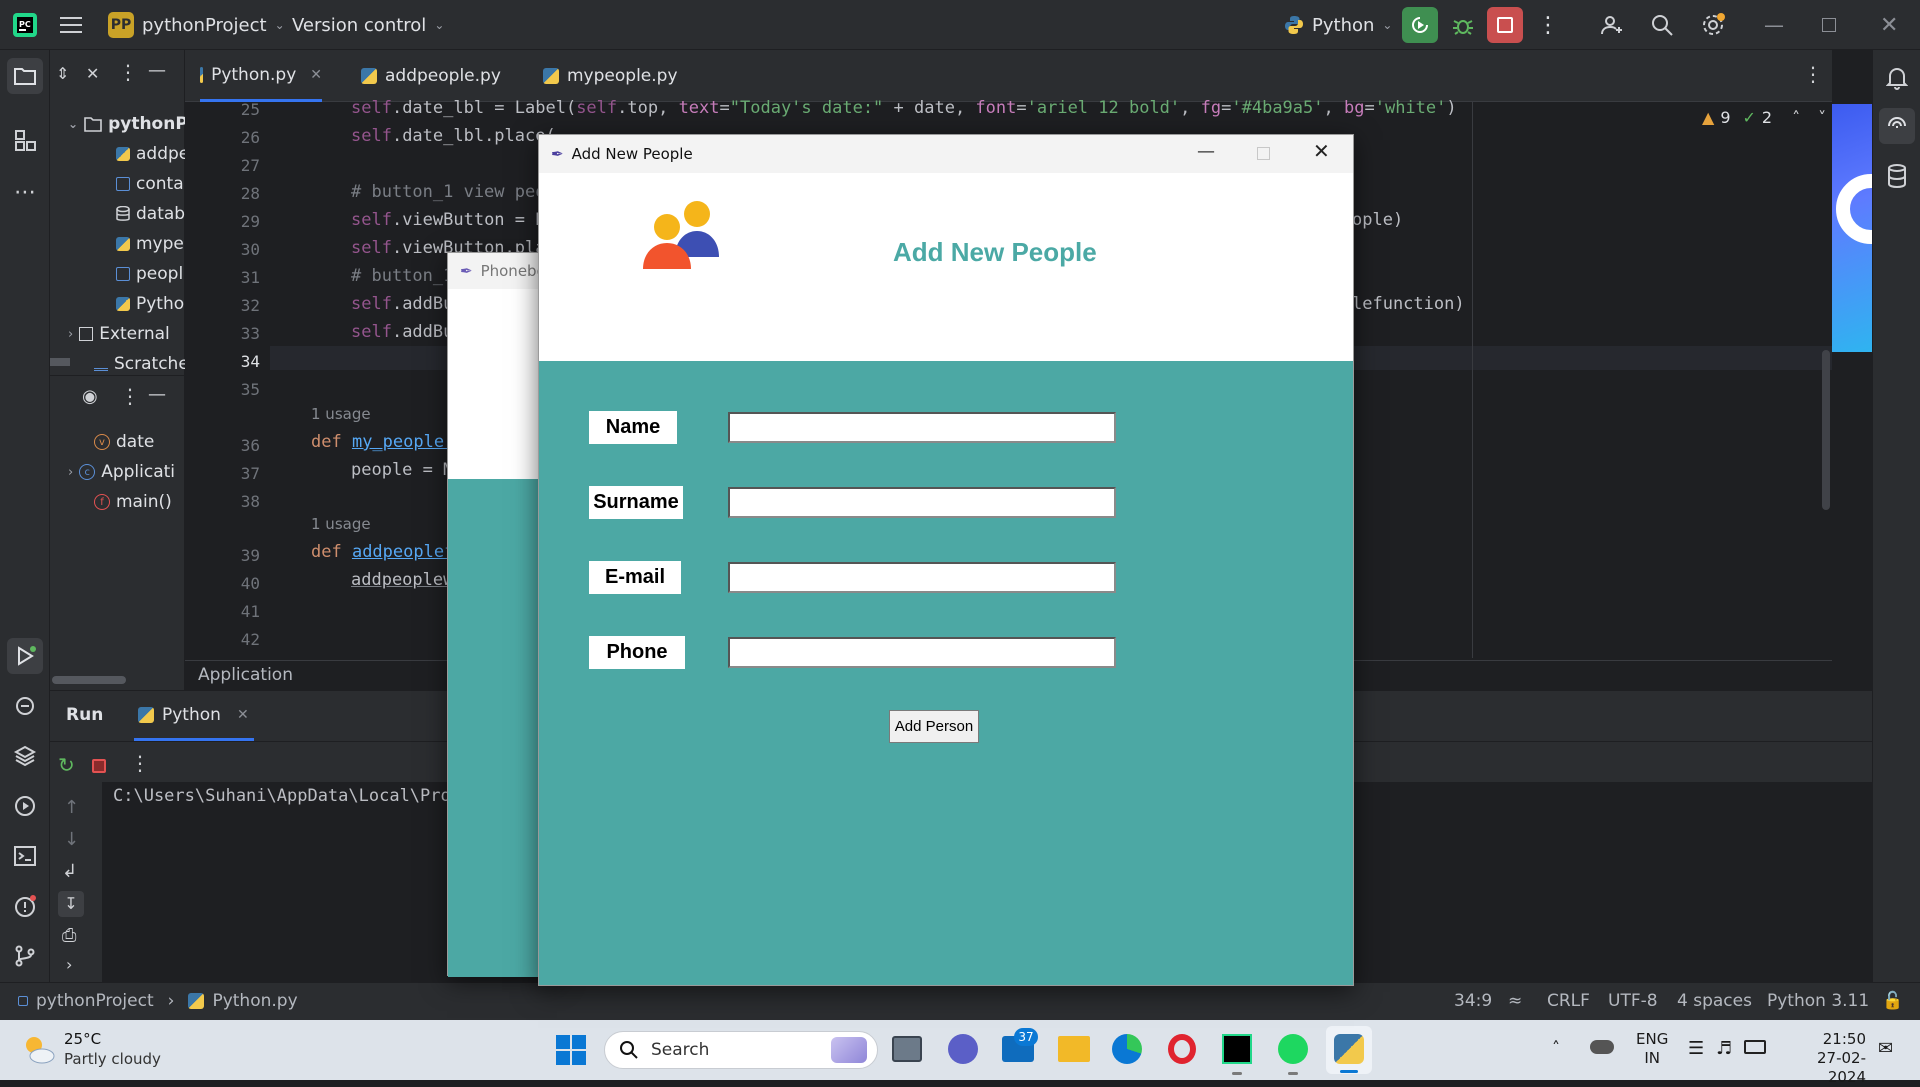 This screenshot has width=1920, height=1087. What do you see at coordinates (69, 935) in the screenshot?
I see `print-icon: ⎙` at bounding box center [69, 935].